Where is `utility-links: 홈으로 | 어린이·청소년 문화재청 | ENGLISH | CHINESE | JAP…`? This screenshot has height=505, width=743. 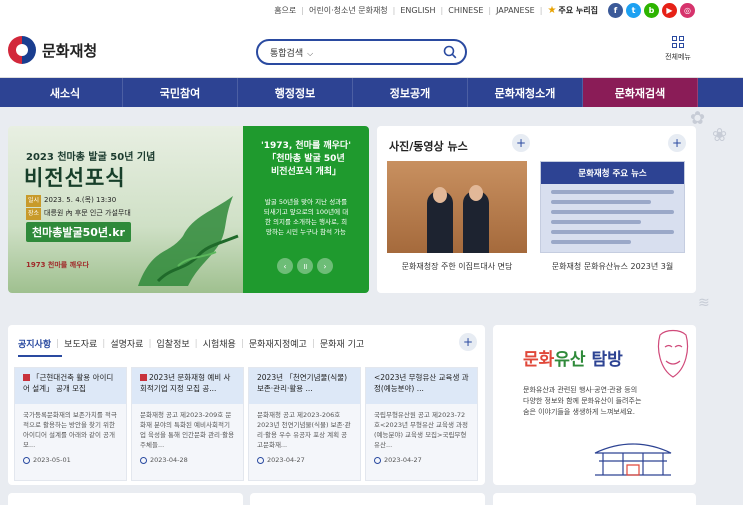
utility-links: 홈으로 | 어린이·청소년 문화재청 | ENGLISH | CHINESE | JAP… is located at coordinates (436, 10).